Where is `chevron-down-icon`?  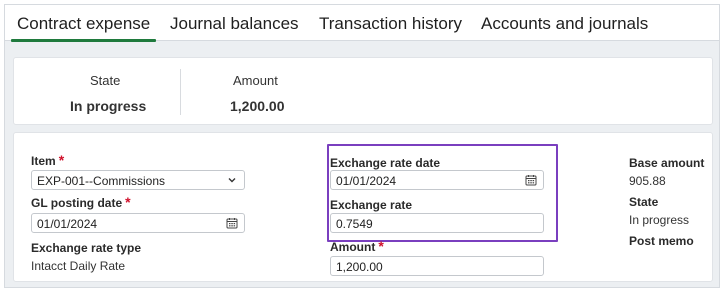 chevron-down-icon is located at coordinates (232, 180).